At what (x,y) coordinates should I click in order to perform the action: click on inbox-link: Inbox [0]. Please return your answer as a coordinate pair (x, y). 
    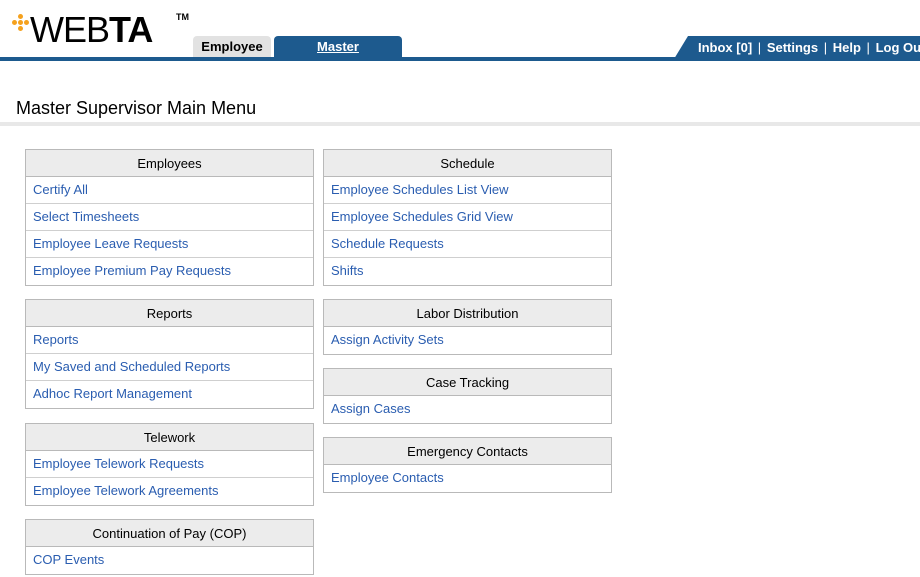
    Looking at the image, I should click on (725, 47).